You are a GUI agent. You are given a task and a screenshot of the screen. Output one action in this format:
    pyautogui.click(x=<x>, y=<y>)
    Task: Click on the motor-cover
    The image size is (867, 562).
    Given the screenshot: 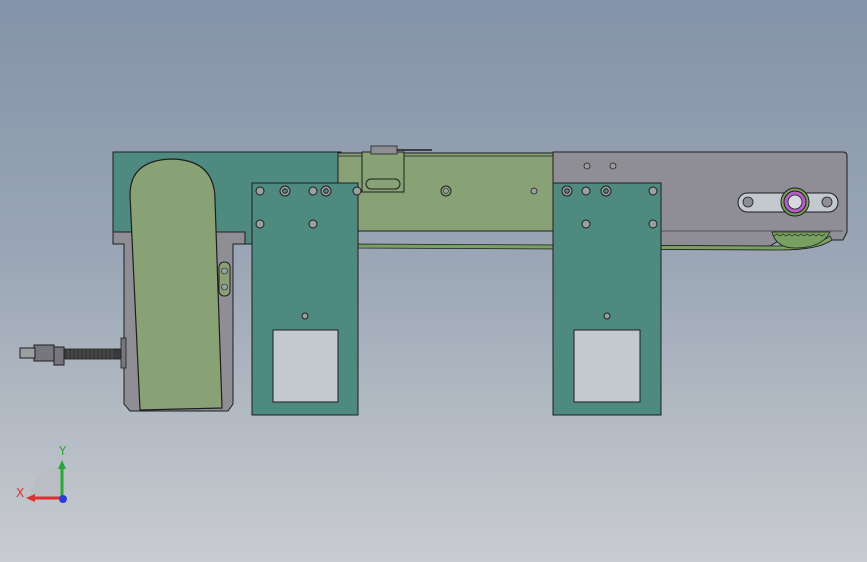 What is the action you would take?
    pyautogui.click(x=176, y=284)
    